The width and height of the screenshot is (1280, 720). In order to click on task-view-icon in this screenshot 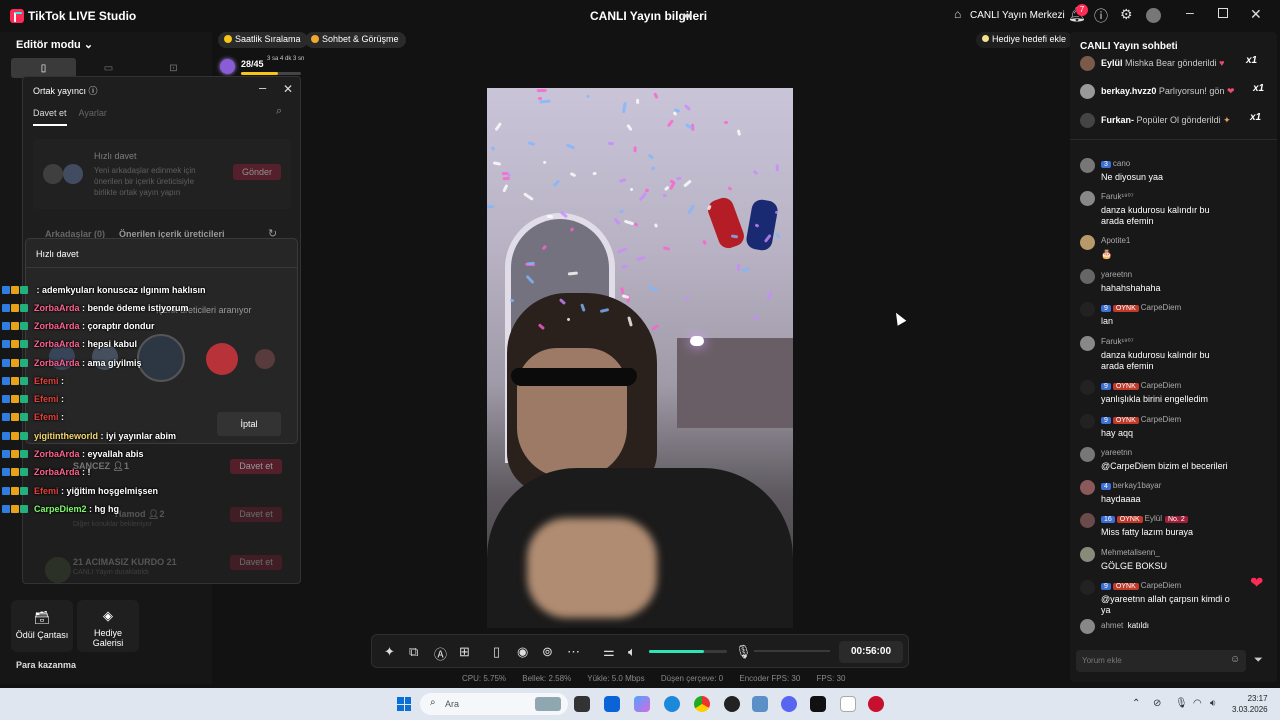, I will do `click(582, 704)`.